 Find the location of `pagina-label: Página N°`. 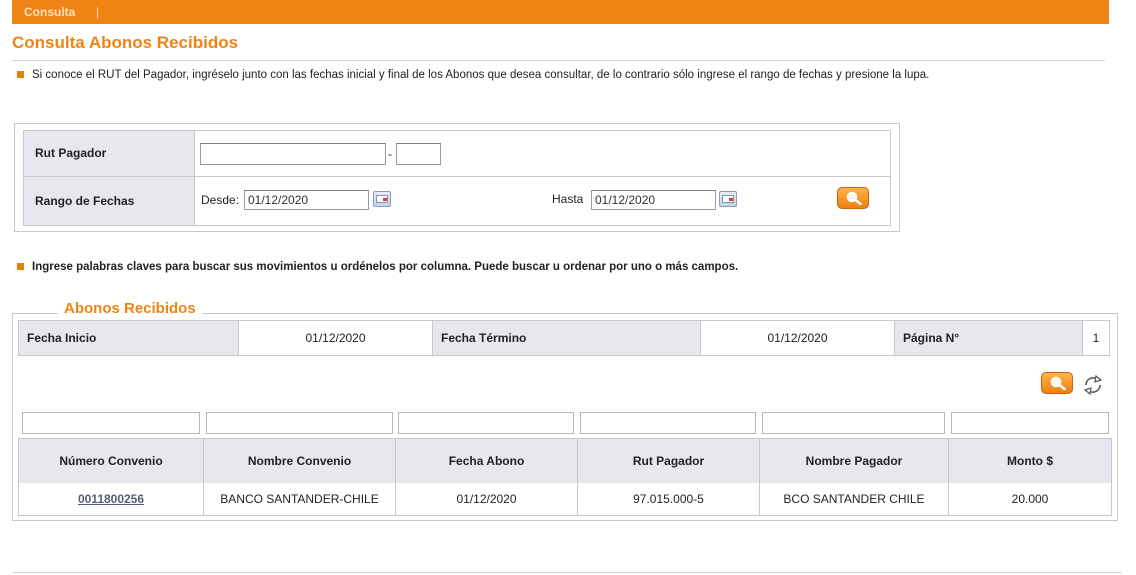

pagina-label: Página N° is located at coordinates (988, 338).